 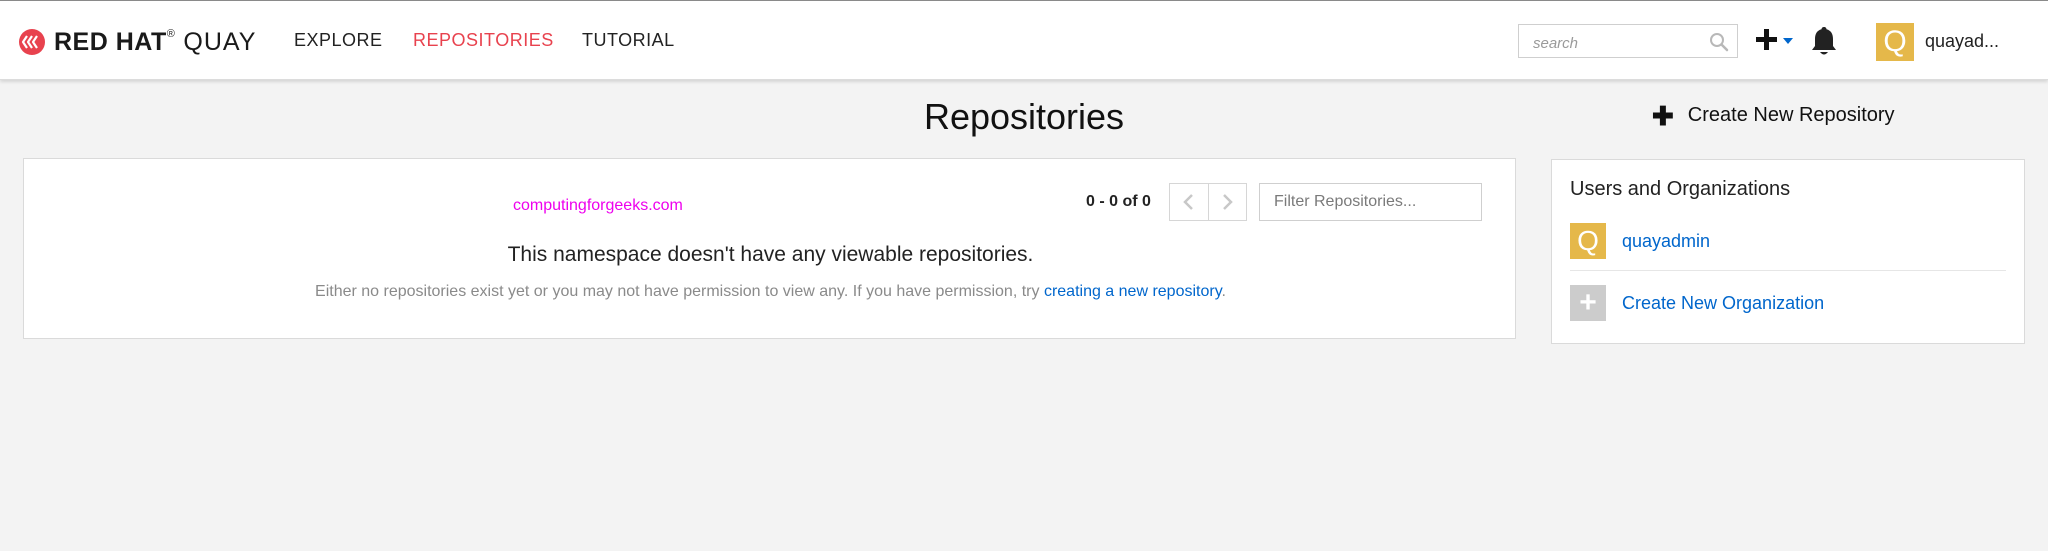 I want to click on notifications-button, so click(x=1824, y=41).